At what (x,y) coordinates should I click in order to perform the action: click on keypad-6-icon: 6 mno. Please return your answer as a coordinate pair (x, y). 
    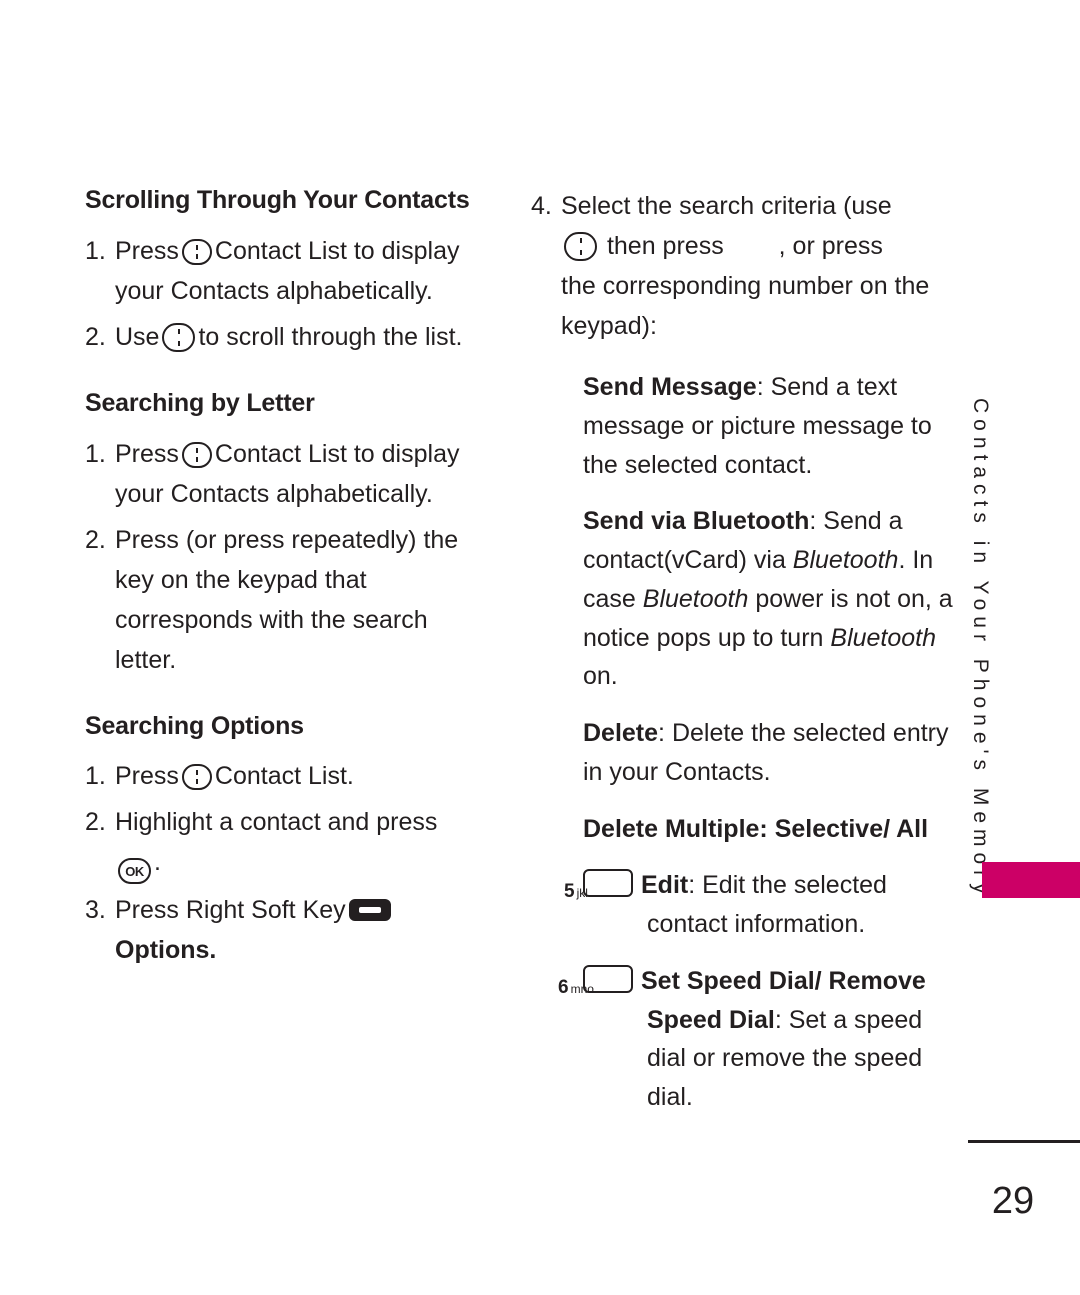
    Looking at the image, I should click on (595, 981).